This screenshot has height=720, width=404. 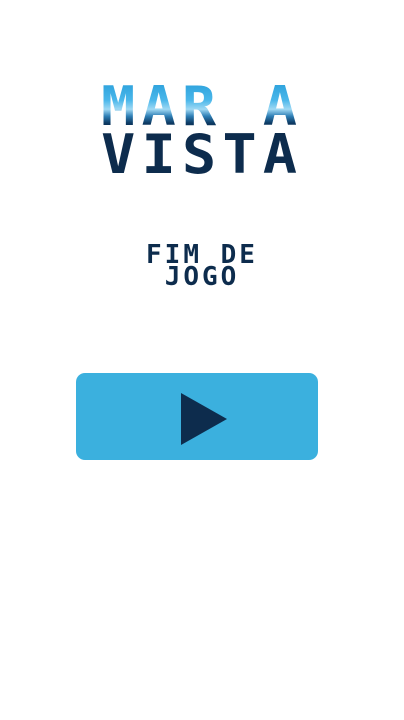 What do you see at coordinates (202, 154) in the screenshot?
I see `logo-title-line-2: VISTA` at bounding box center [202, 154].